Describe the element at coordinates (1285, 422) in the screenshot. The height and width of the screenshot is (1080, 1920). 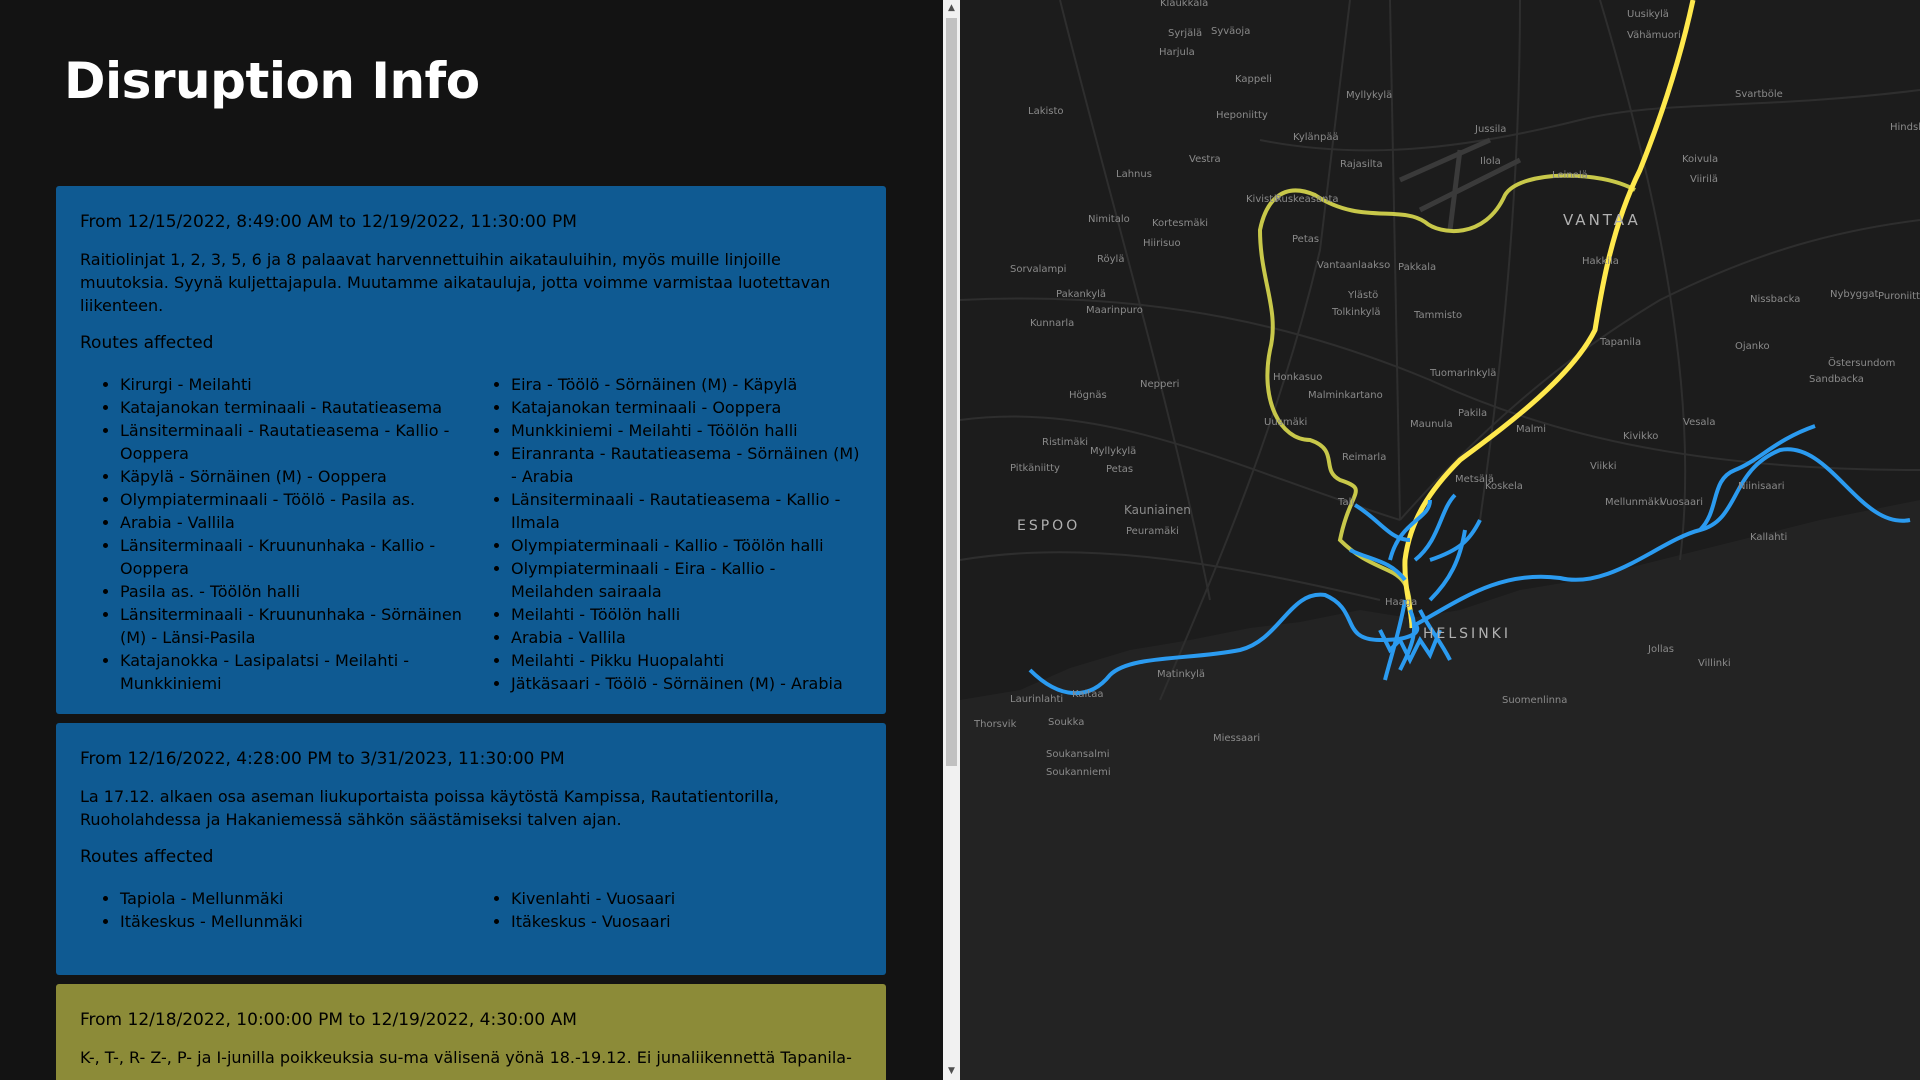
I see `map-label: Uusmäki` at that location.